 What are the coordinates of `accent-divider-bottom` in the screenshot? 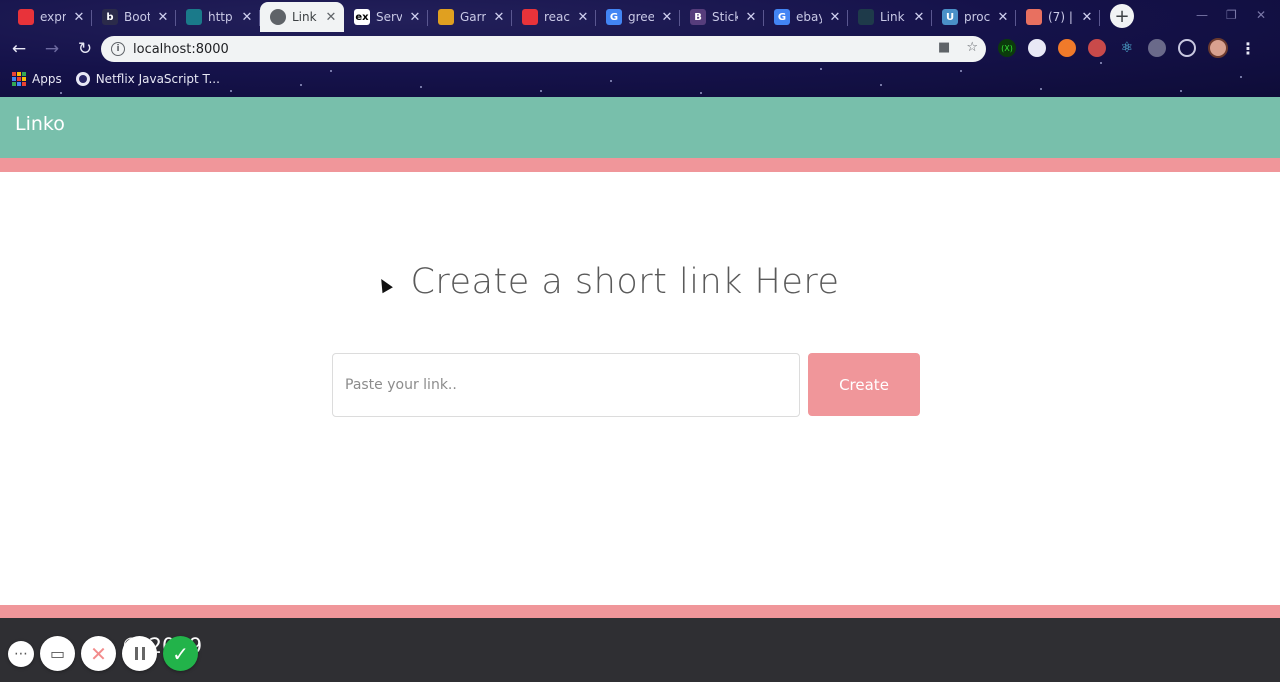 It's located at (640, 611).